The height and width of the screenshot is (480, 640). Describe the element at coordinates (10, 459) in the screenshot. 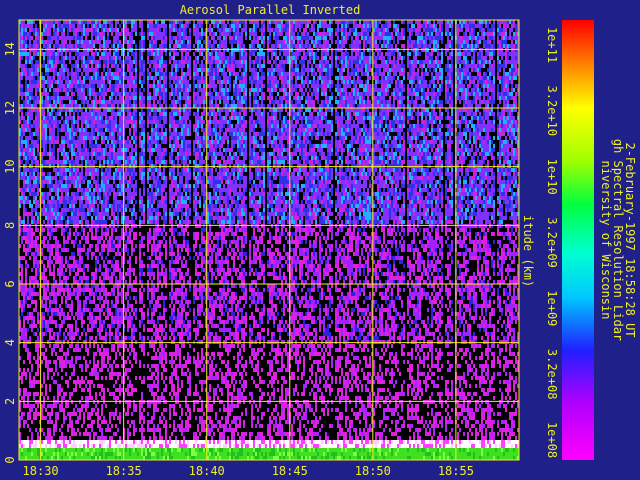

I see `y-tick-label: 0` at that location.